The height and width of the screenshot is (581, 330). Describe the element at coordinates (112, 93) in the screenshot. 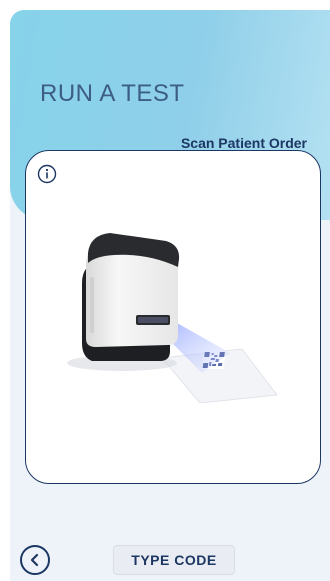

I see `page-title: RUN A TEST` at that location.